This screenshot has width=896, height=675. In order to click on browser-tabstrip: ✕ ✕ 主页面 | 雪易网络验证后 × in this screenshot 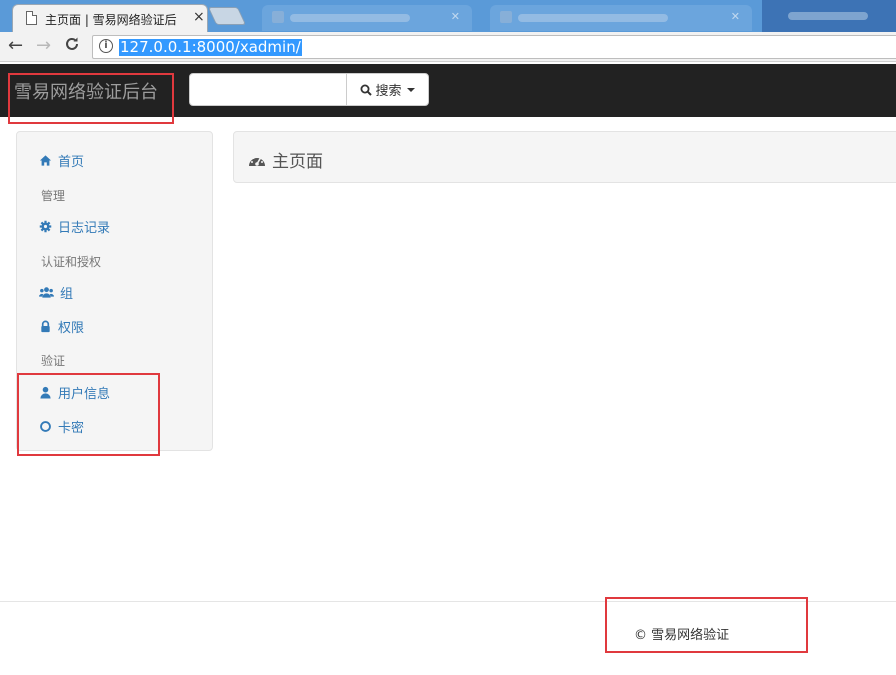, I will do `click(448, 16)`.